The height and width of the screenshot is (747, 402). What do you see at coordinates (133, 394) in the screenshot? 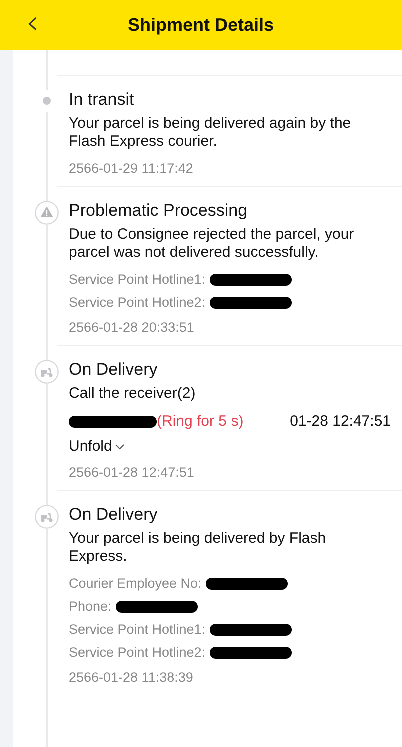
I see `event-description: Call the receiver(2)` at bounding box center [133, 394].